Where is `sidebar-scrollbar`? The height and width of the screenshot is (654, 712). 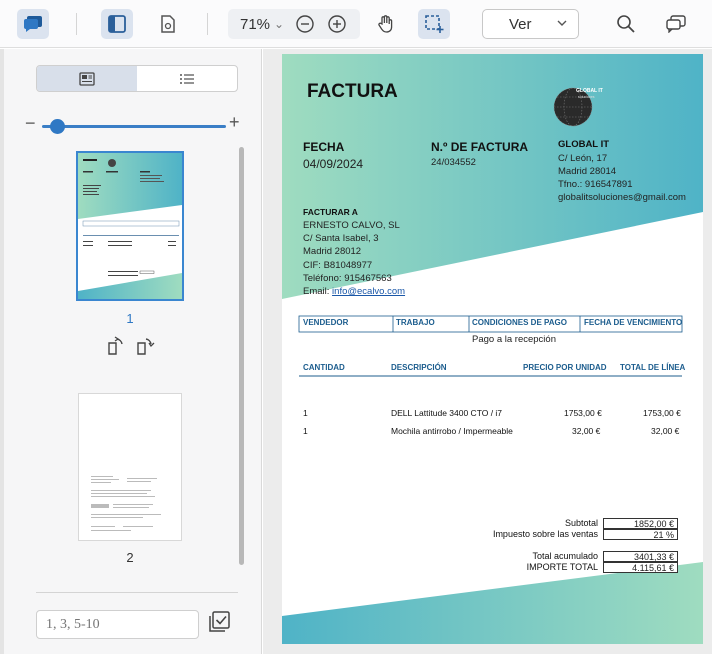 sidebar-scrollbar is located at coordinates (241, 356).